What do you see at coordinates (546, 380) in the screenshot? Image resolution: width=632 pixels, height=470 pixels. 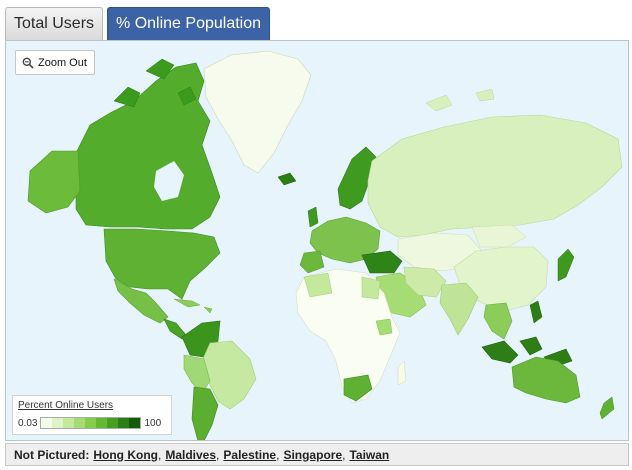 I see `region-australia` at bounding box center [546, 380].